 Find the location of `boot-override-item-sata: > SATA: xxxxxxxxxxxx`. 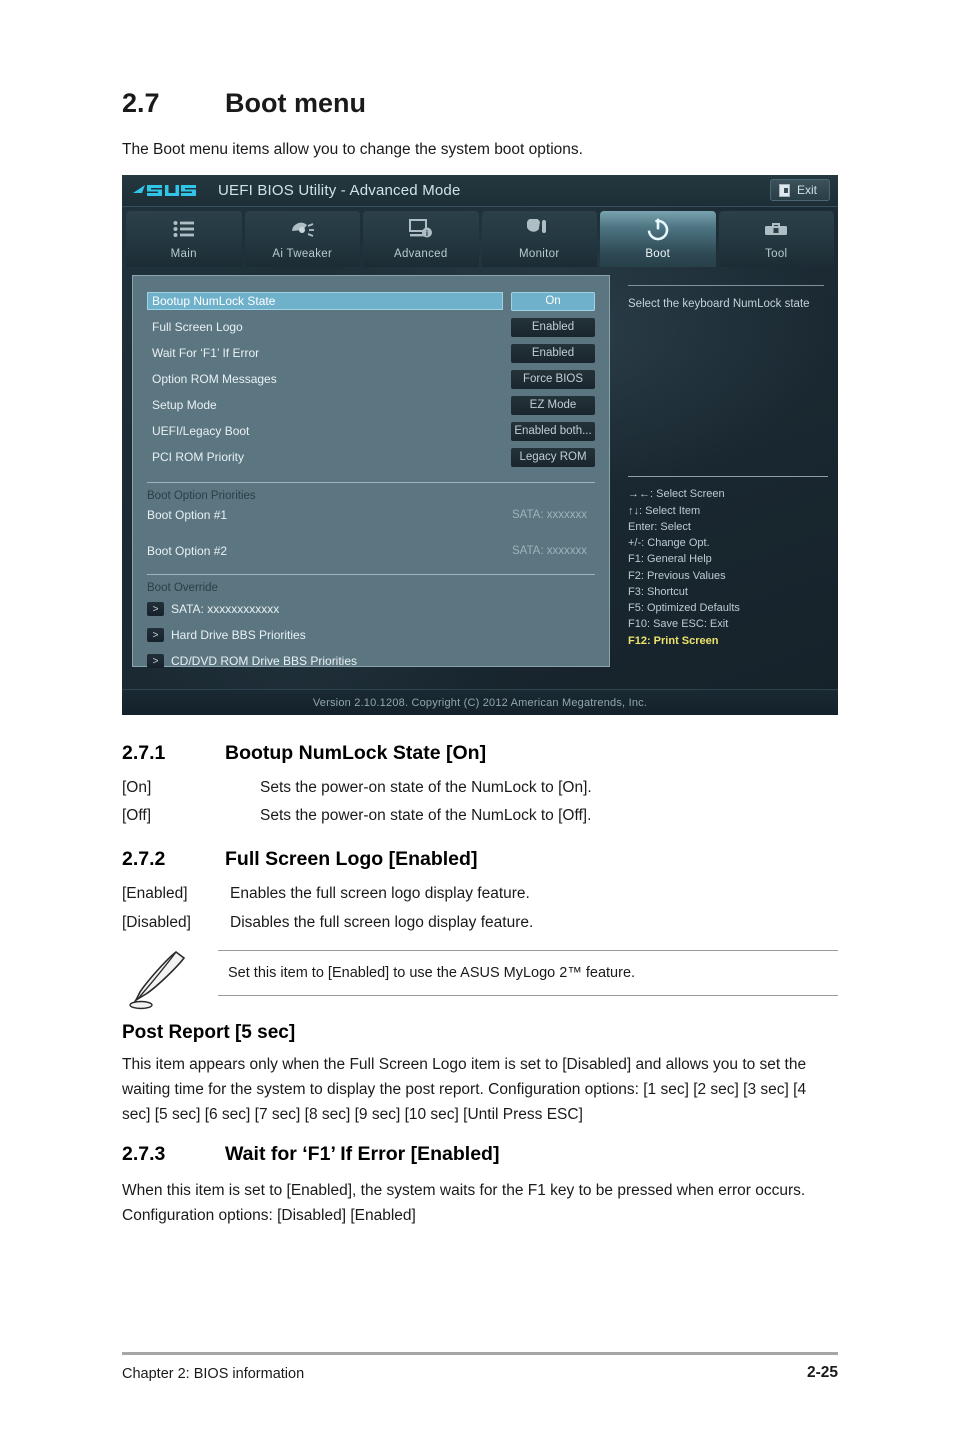

boot-override-item-sata: > SATA: xxxxxxxxxxxx is located at coordinates (371, 609).